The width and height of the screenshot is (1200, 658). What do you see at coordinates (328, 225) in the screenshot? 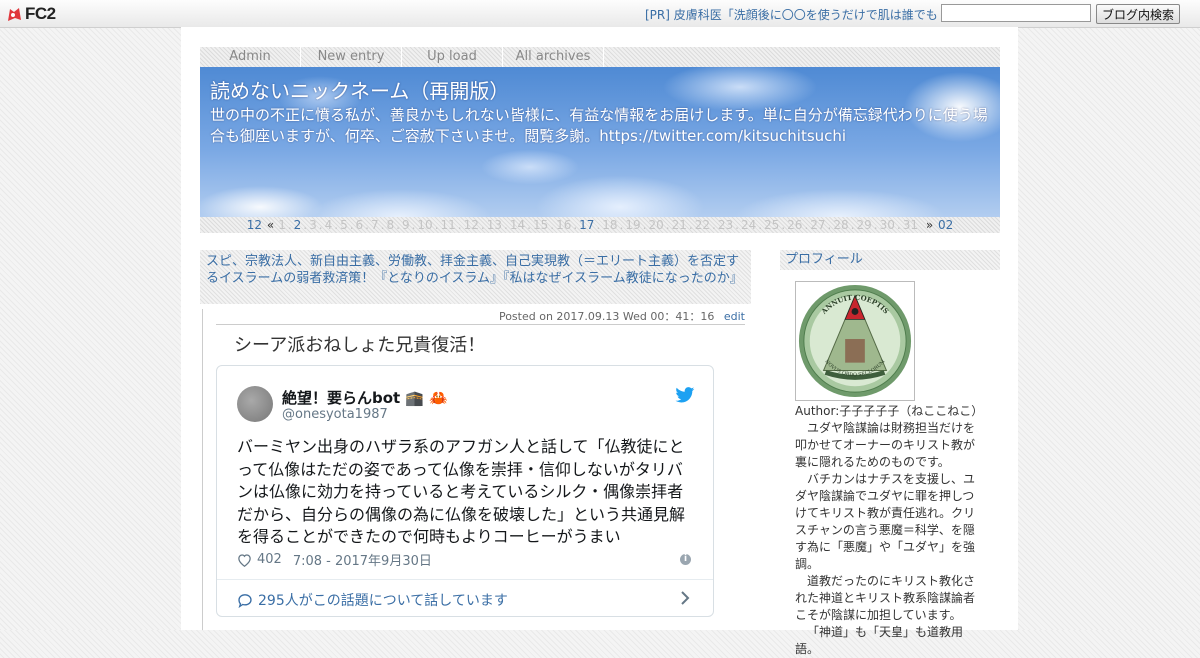
I see `calendar-day-4: 4` at bounding box center [328, 225].